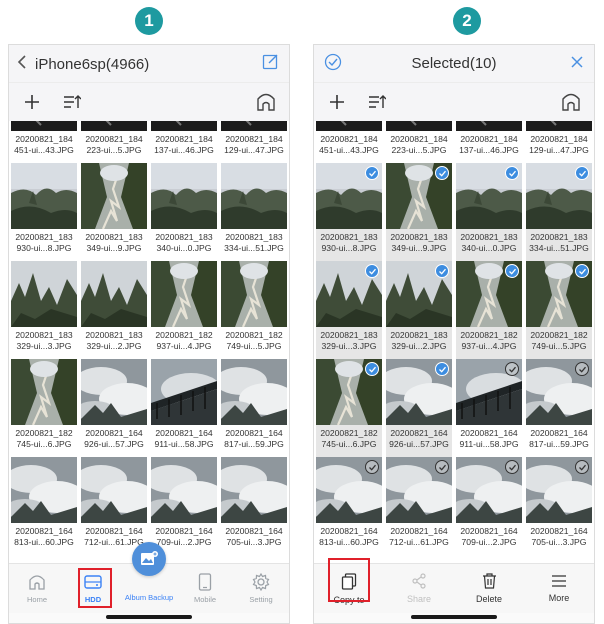  Describe the element at coordinates (349, 142) in the screenshot. I see `photo-item: 20200821_184 451-ui...43.JPG` at that location.